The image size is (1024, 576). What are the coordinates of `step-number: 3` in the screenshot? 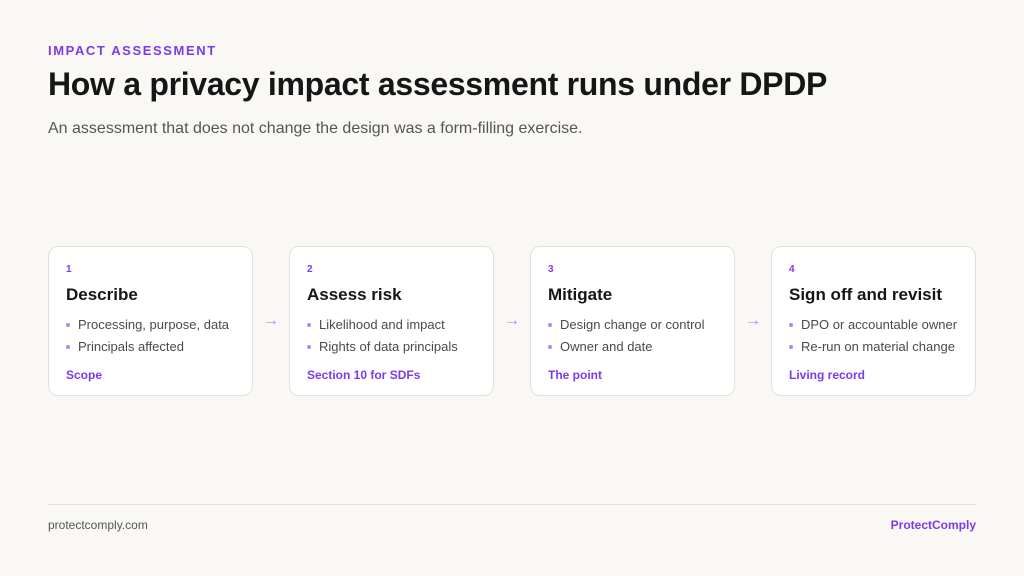 It's located at (551, 269).